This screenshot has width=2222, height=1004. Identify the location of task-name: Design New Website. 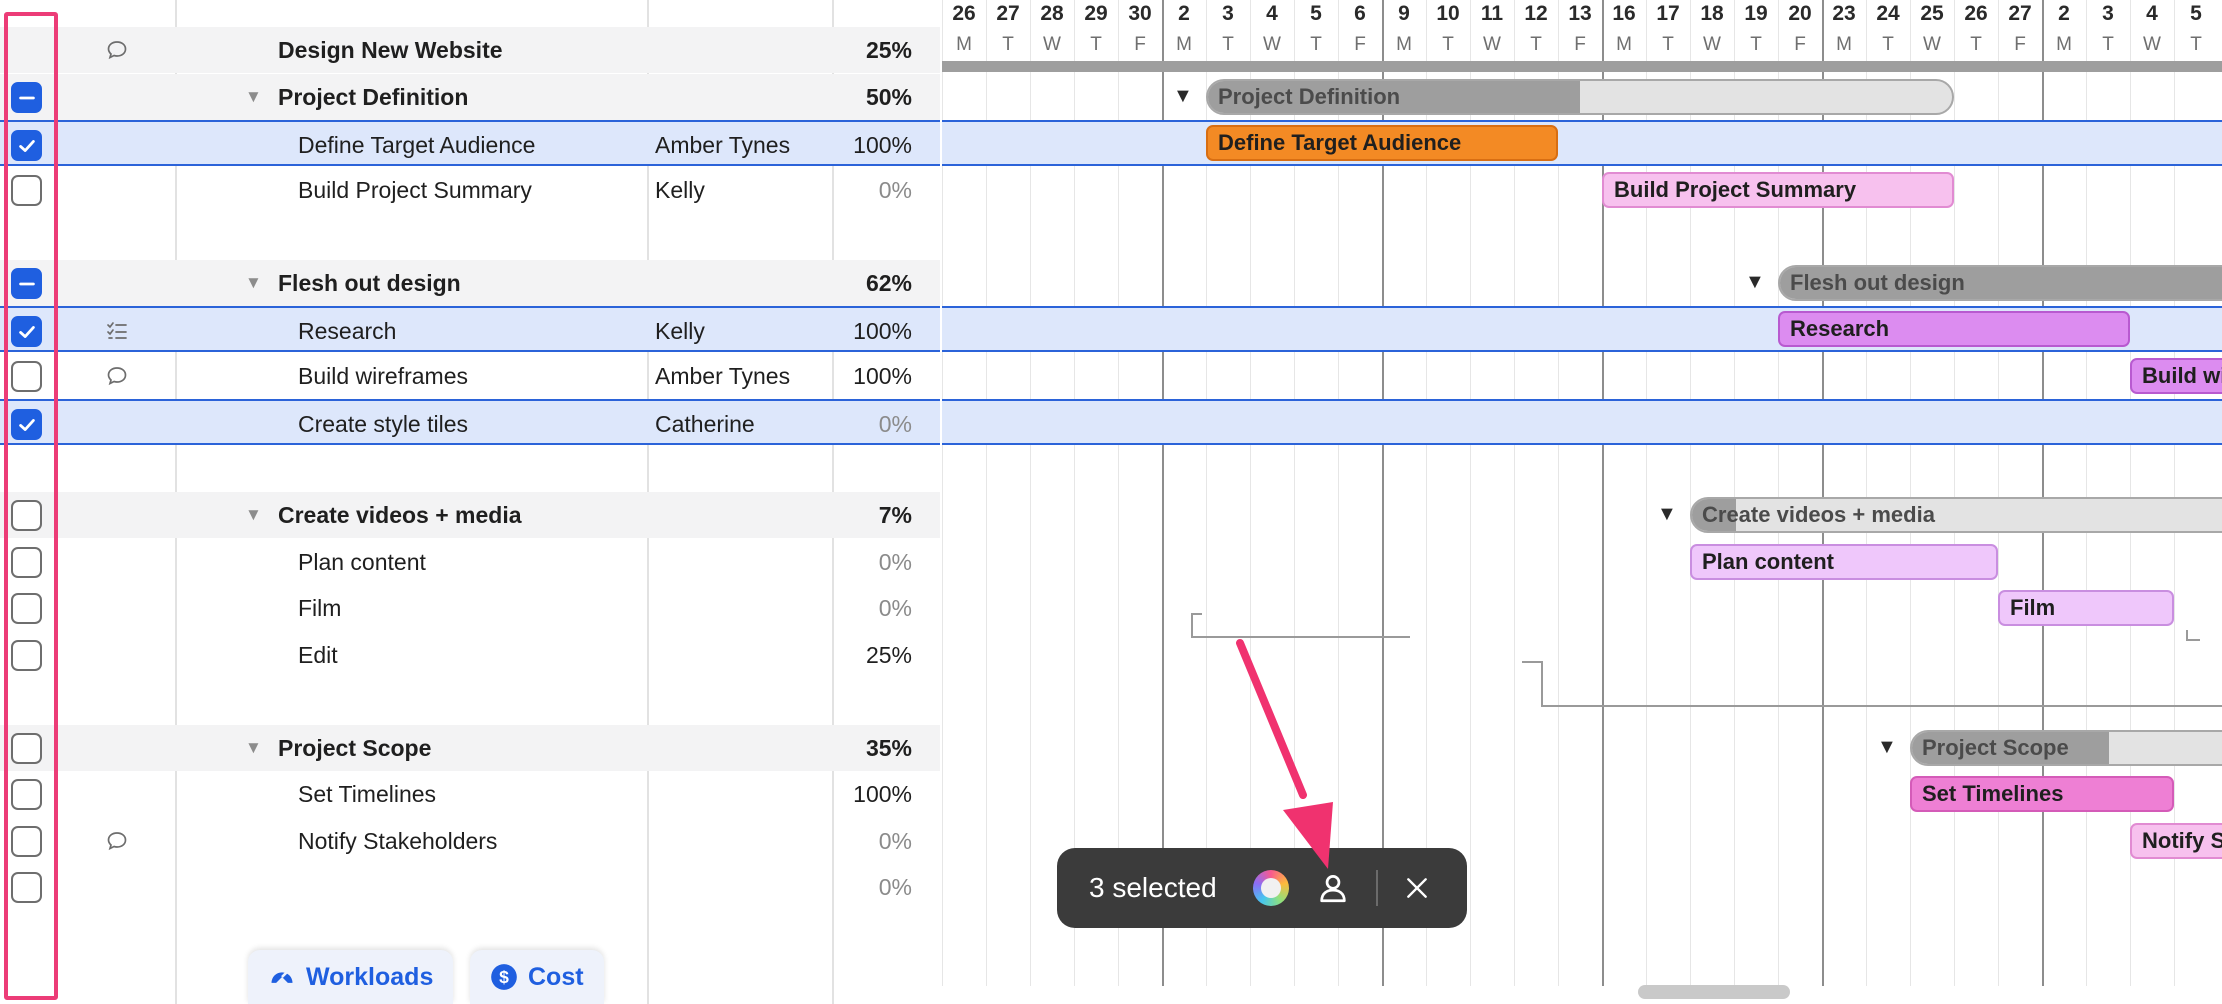
(390, 50).